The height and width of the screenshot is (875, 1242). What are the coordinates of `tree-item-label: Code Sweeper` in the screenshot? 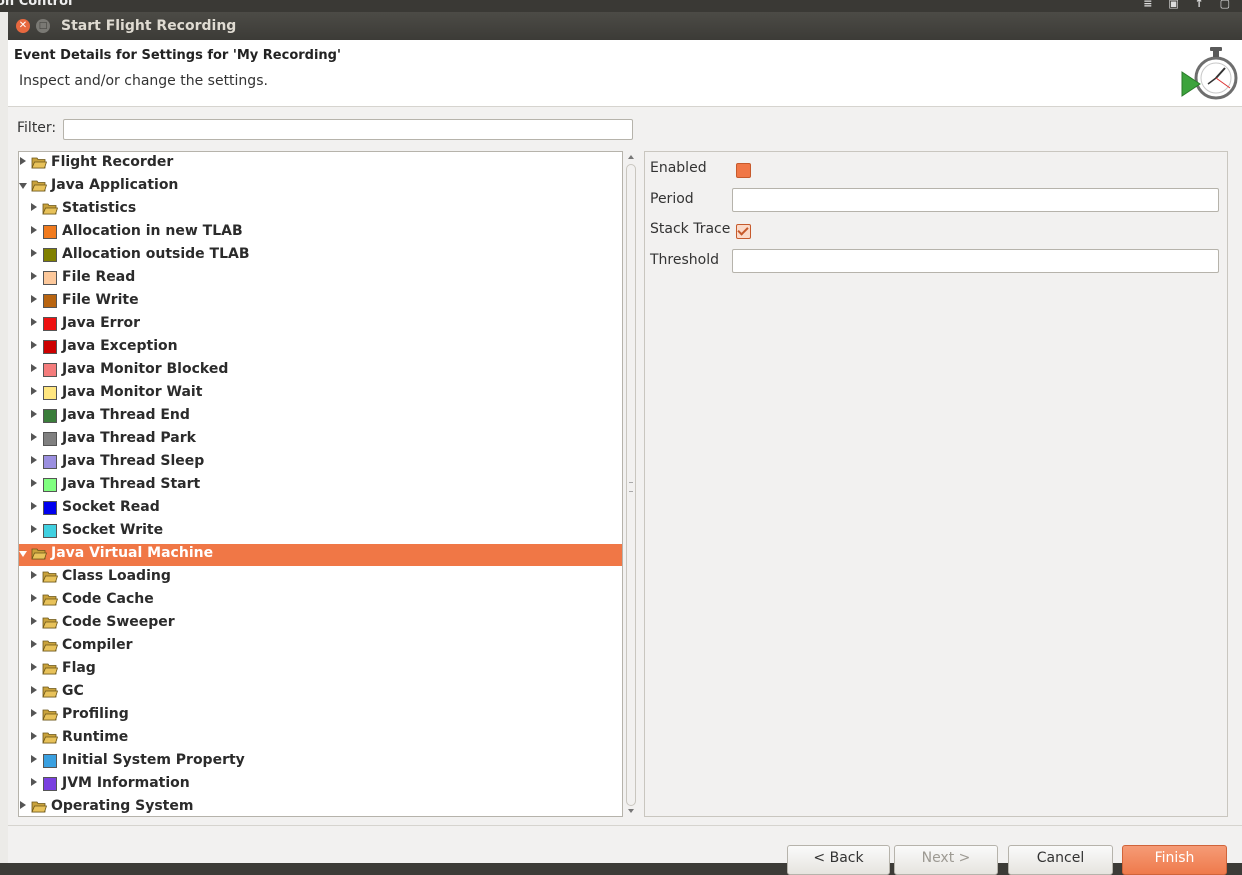 It's located at (118, 622).